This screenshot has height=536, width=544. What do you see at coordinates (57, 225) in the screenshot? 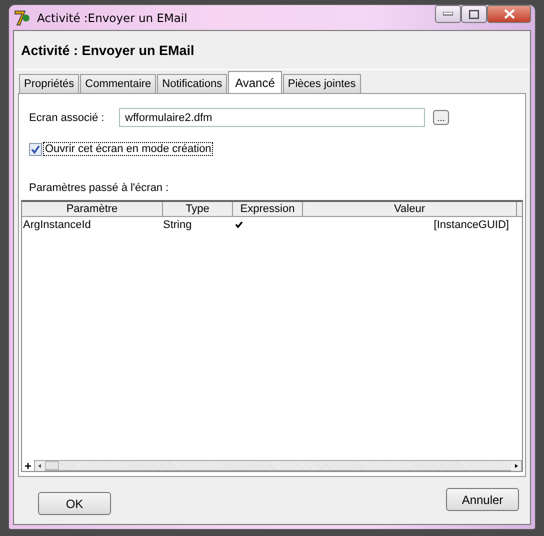
I see `table-cell-text: ArgInstanceId` at bounding box center [57, 225].